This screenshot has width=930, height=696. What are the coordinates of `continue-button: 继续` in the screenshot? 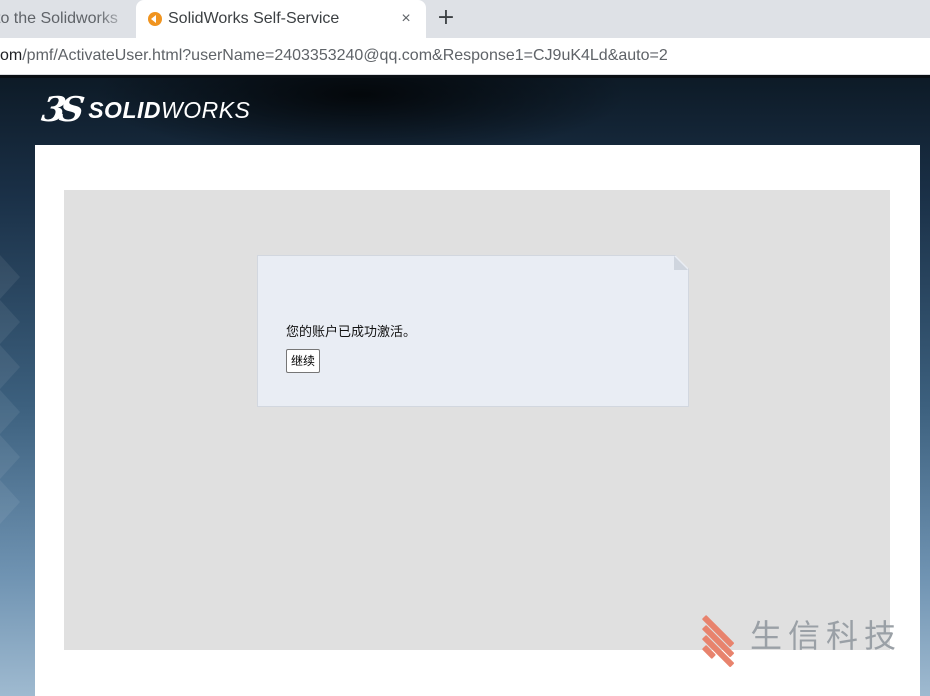 It's located at (303, 361).